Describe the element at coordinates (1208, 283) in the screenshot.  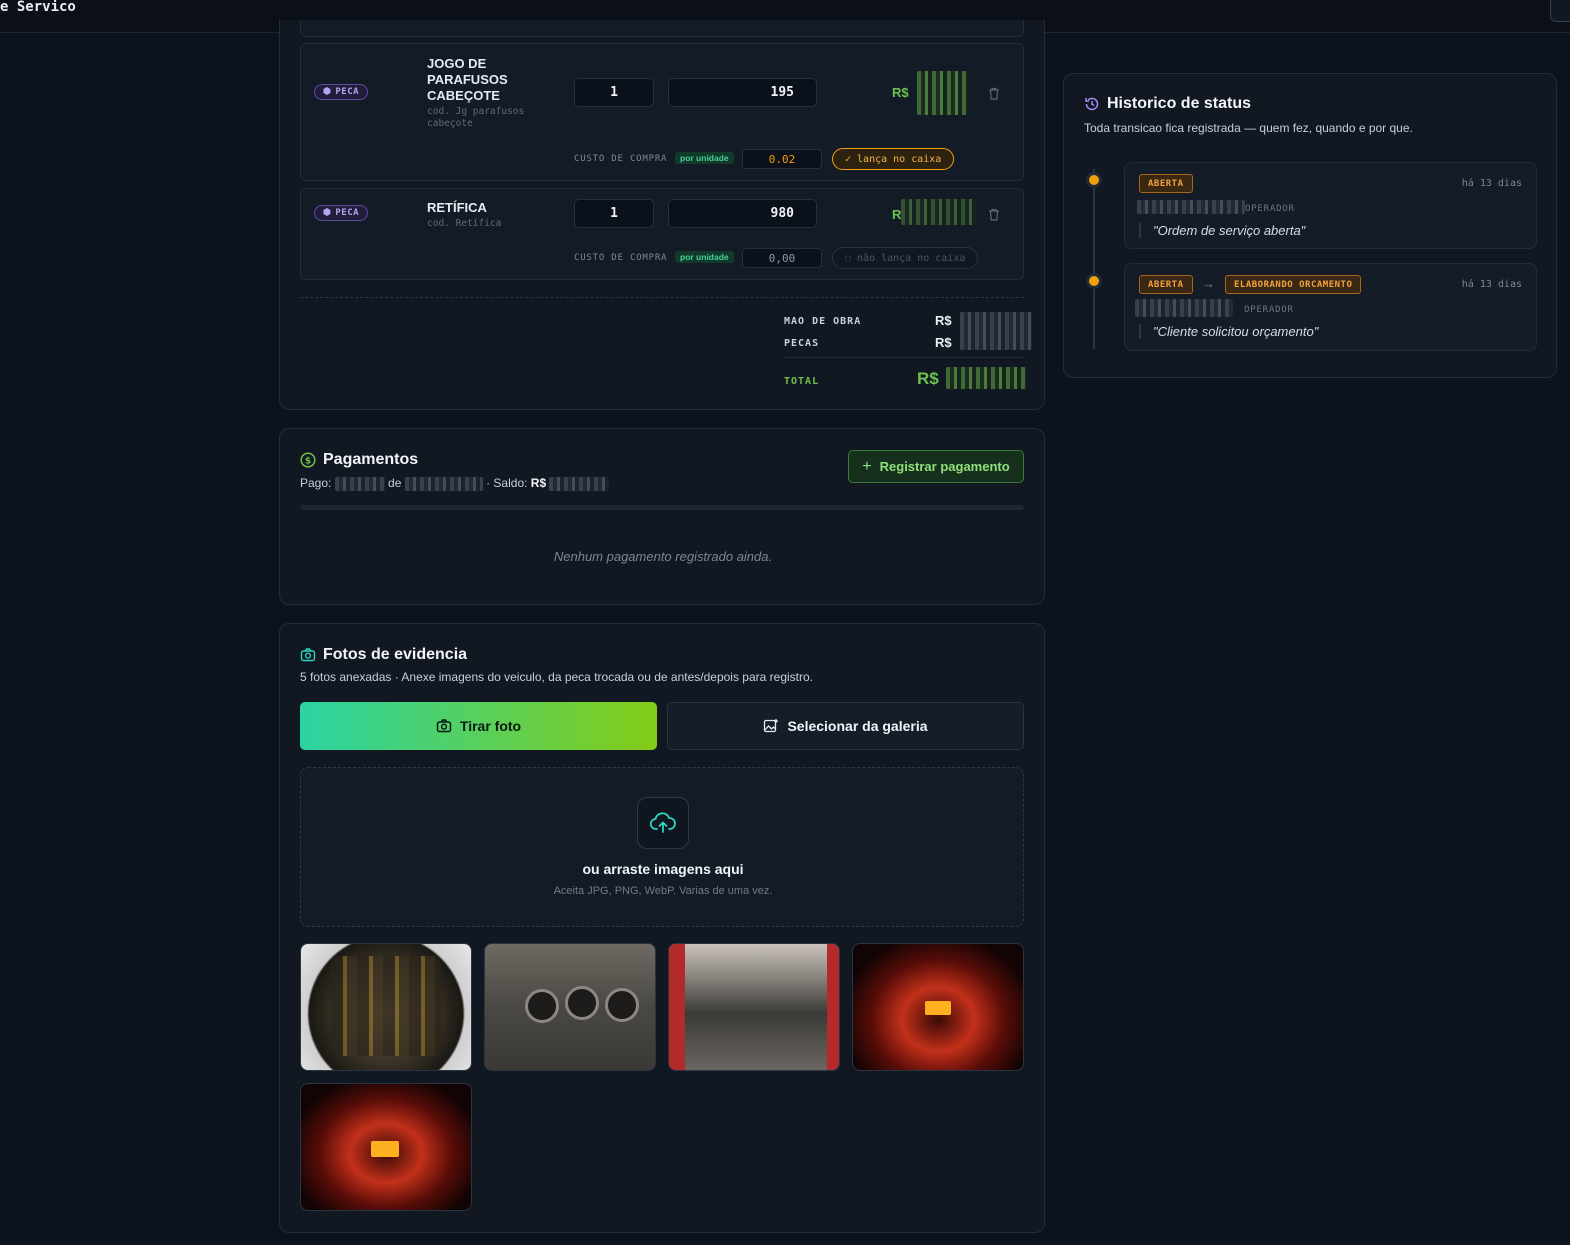
I see `arrow-icon: →` at that location.